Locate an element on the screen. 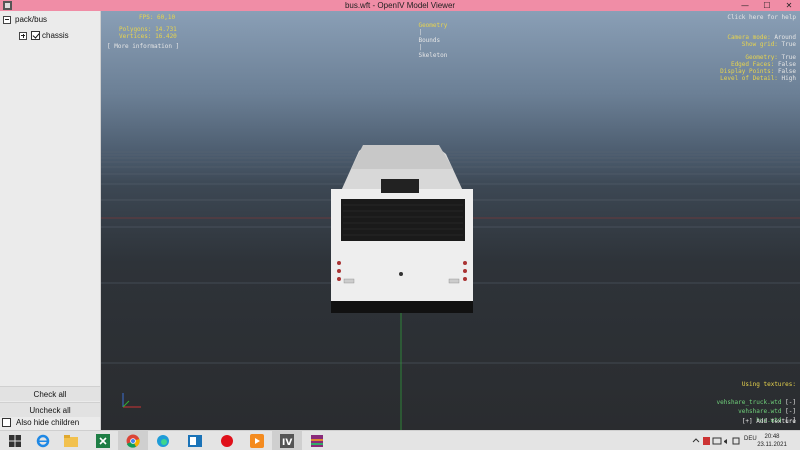  excel-icon is located at coordinates (103, 440).